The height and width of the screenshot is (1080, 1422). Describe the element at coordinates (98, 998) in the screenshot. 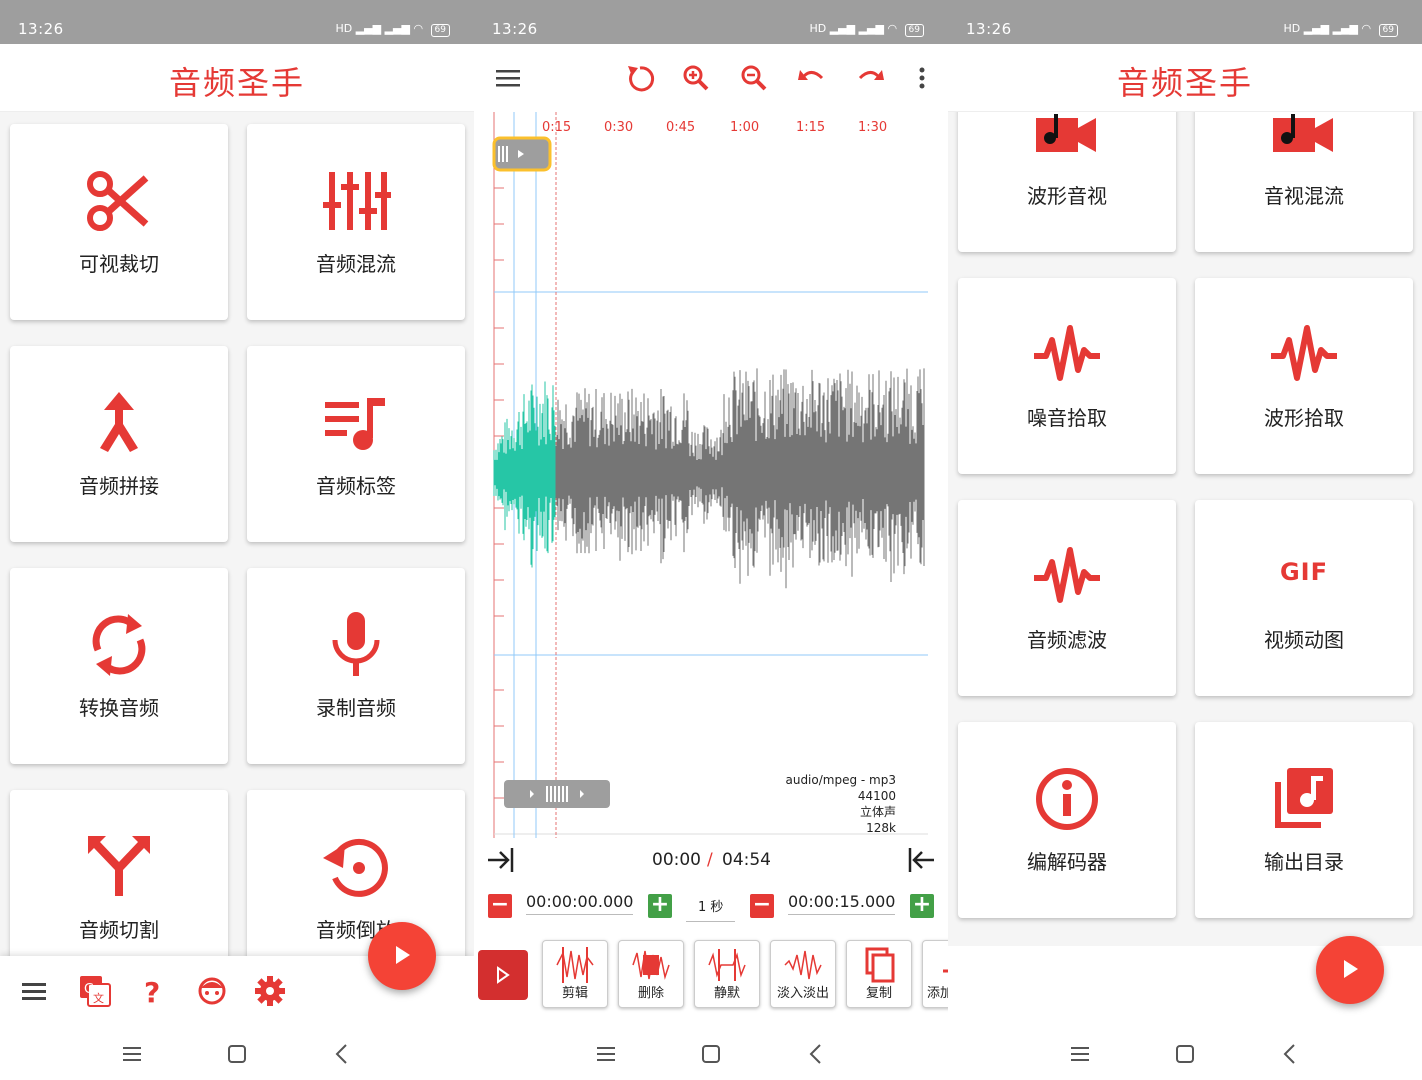

I see `svg-text: 文` at that location.